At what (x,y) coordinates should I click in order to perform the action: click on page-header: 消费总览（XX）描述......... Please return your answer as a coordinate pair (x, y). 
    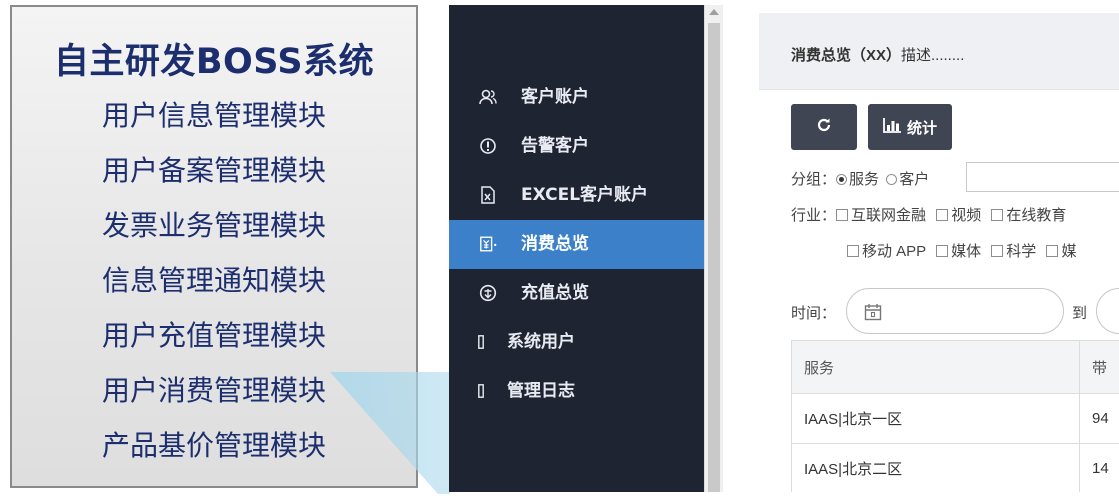
    Looking at the image, I should click on (939, 51).